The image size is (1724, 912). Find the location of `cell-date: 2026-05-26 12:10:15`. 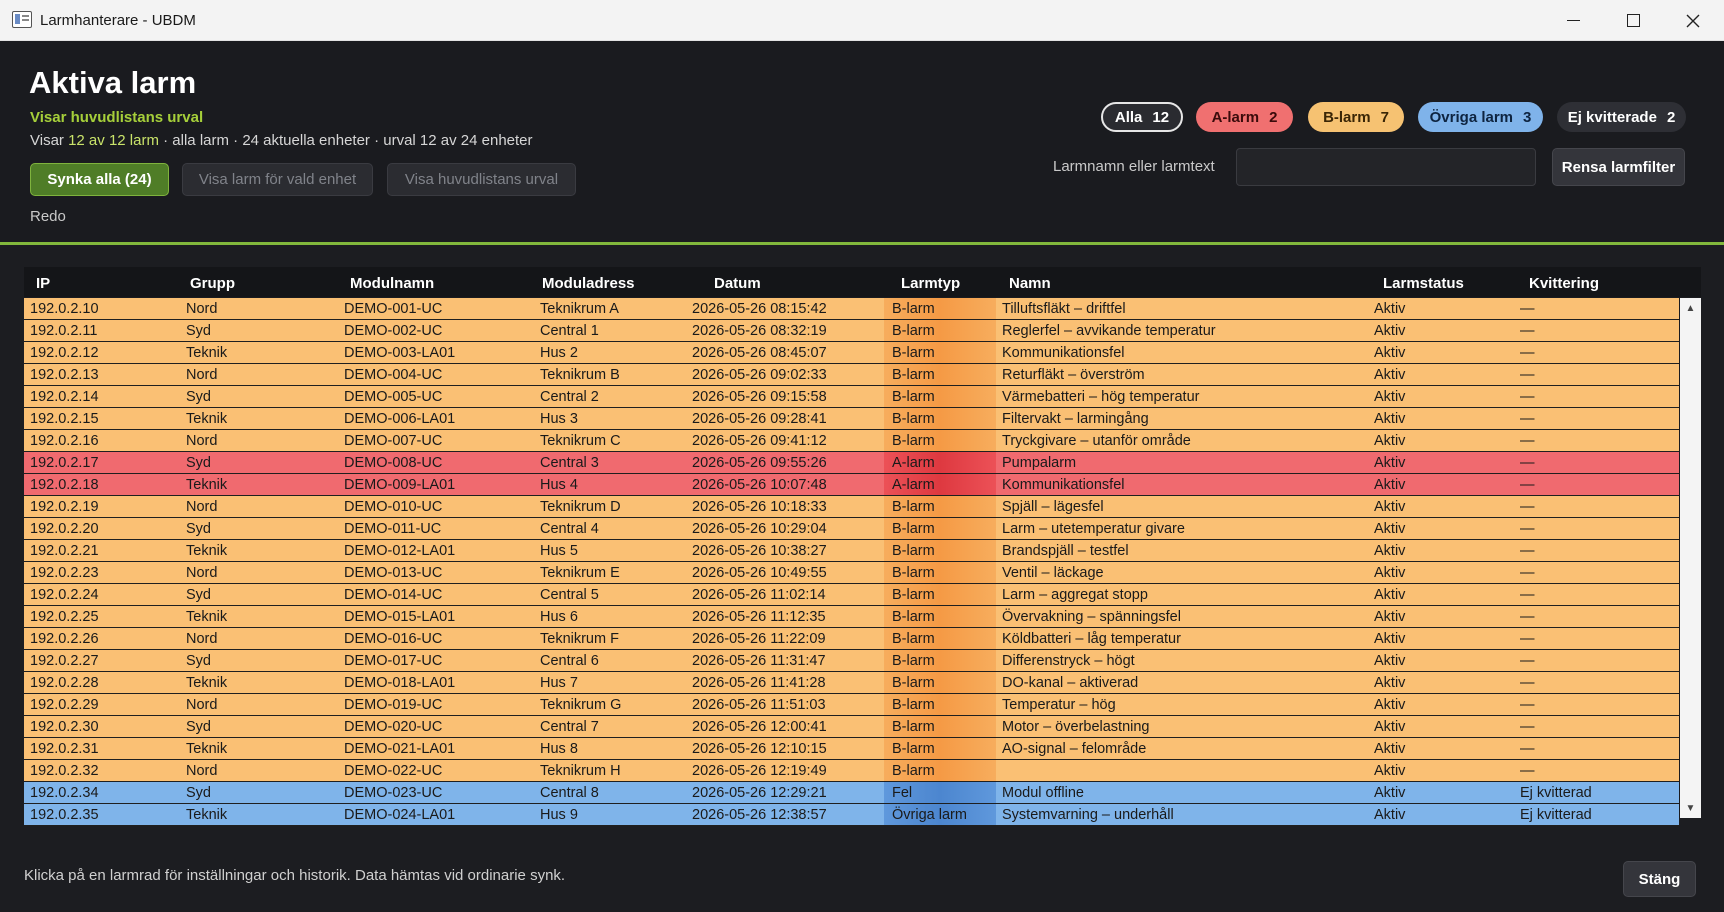

cell-date: 2026-05-26 12:10:15 is located at coordinates (759, 749).